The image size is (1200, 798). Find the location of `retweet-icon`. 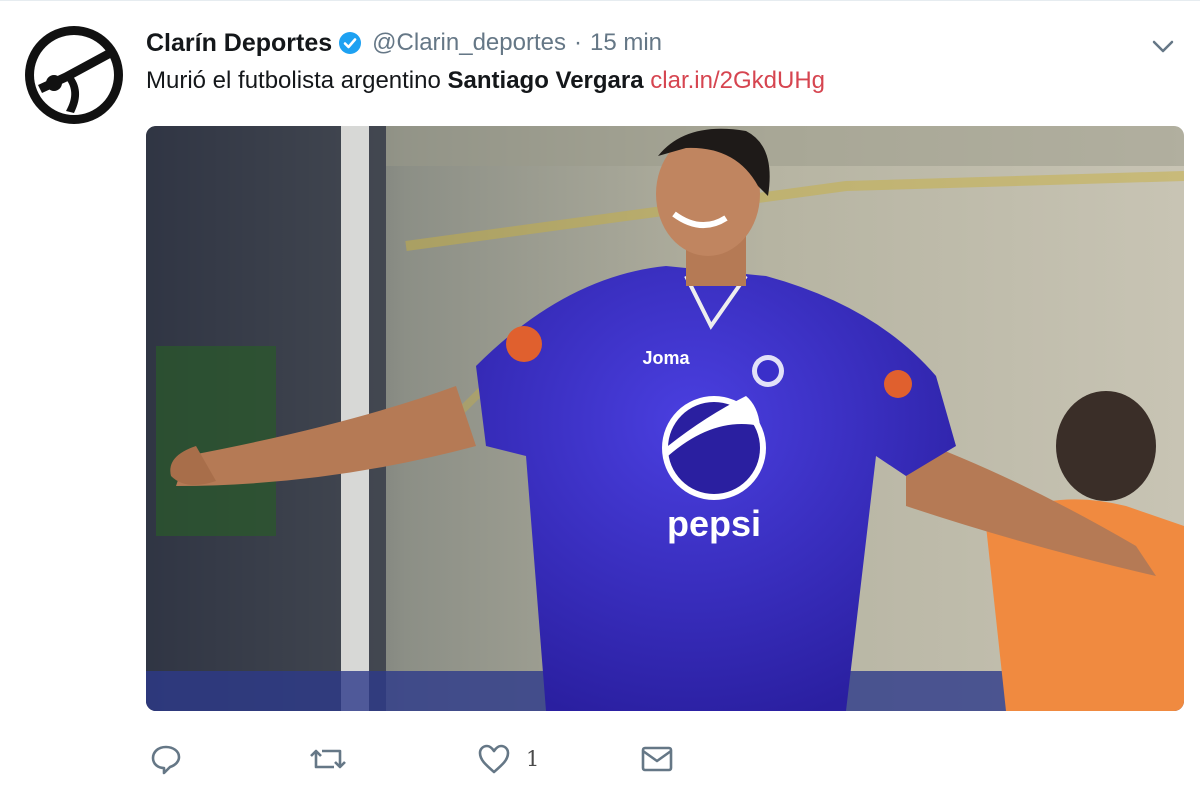

retweet-icon is located at coordinates (328, 759).